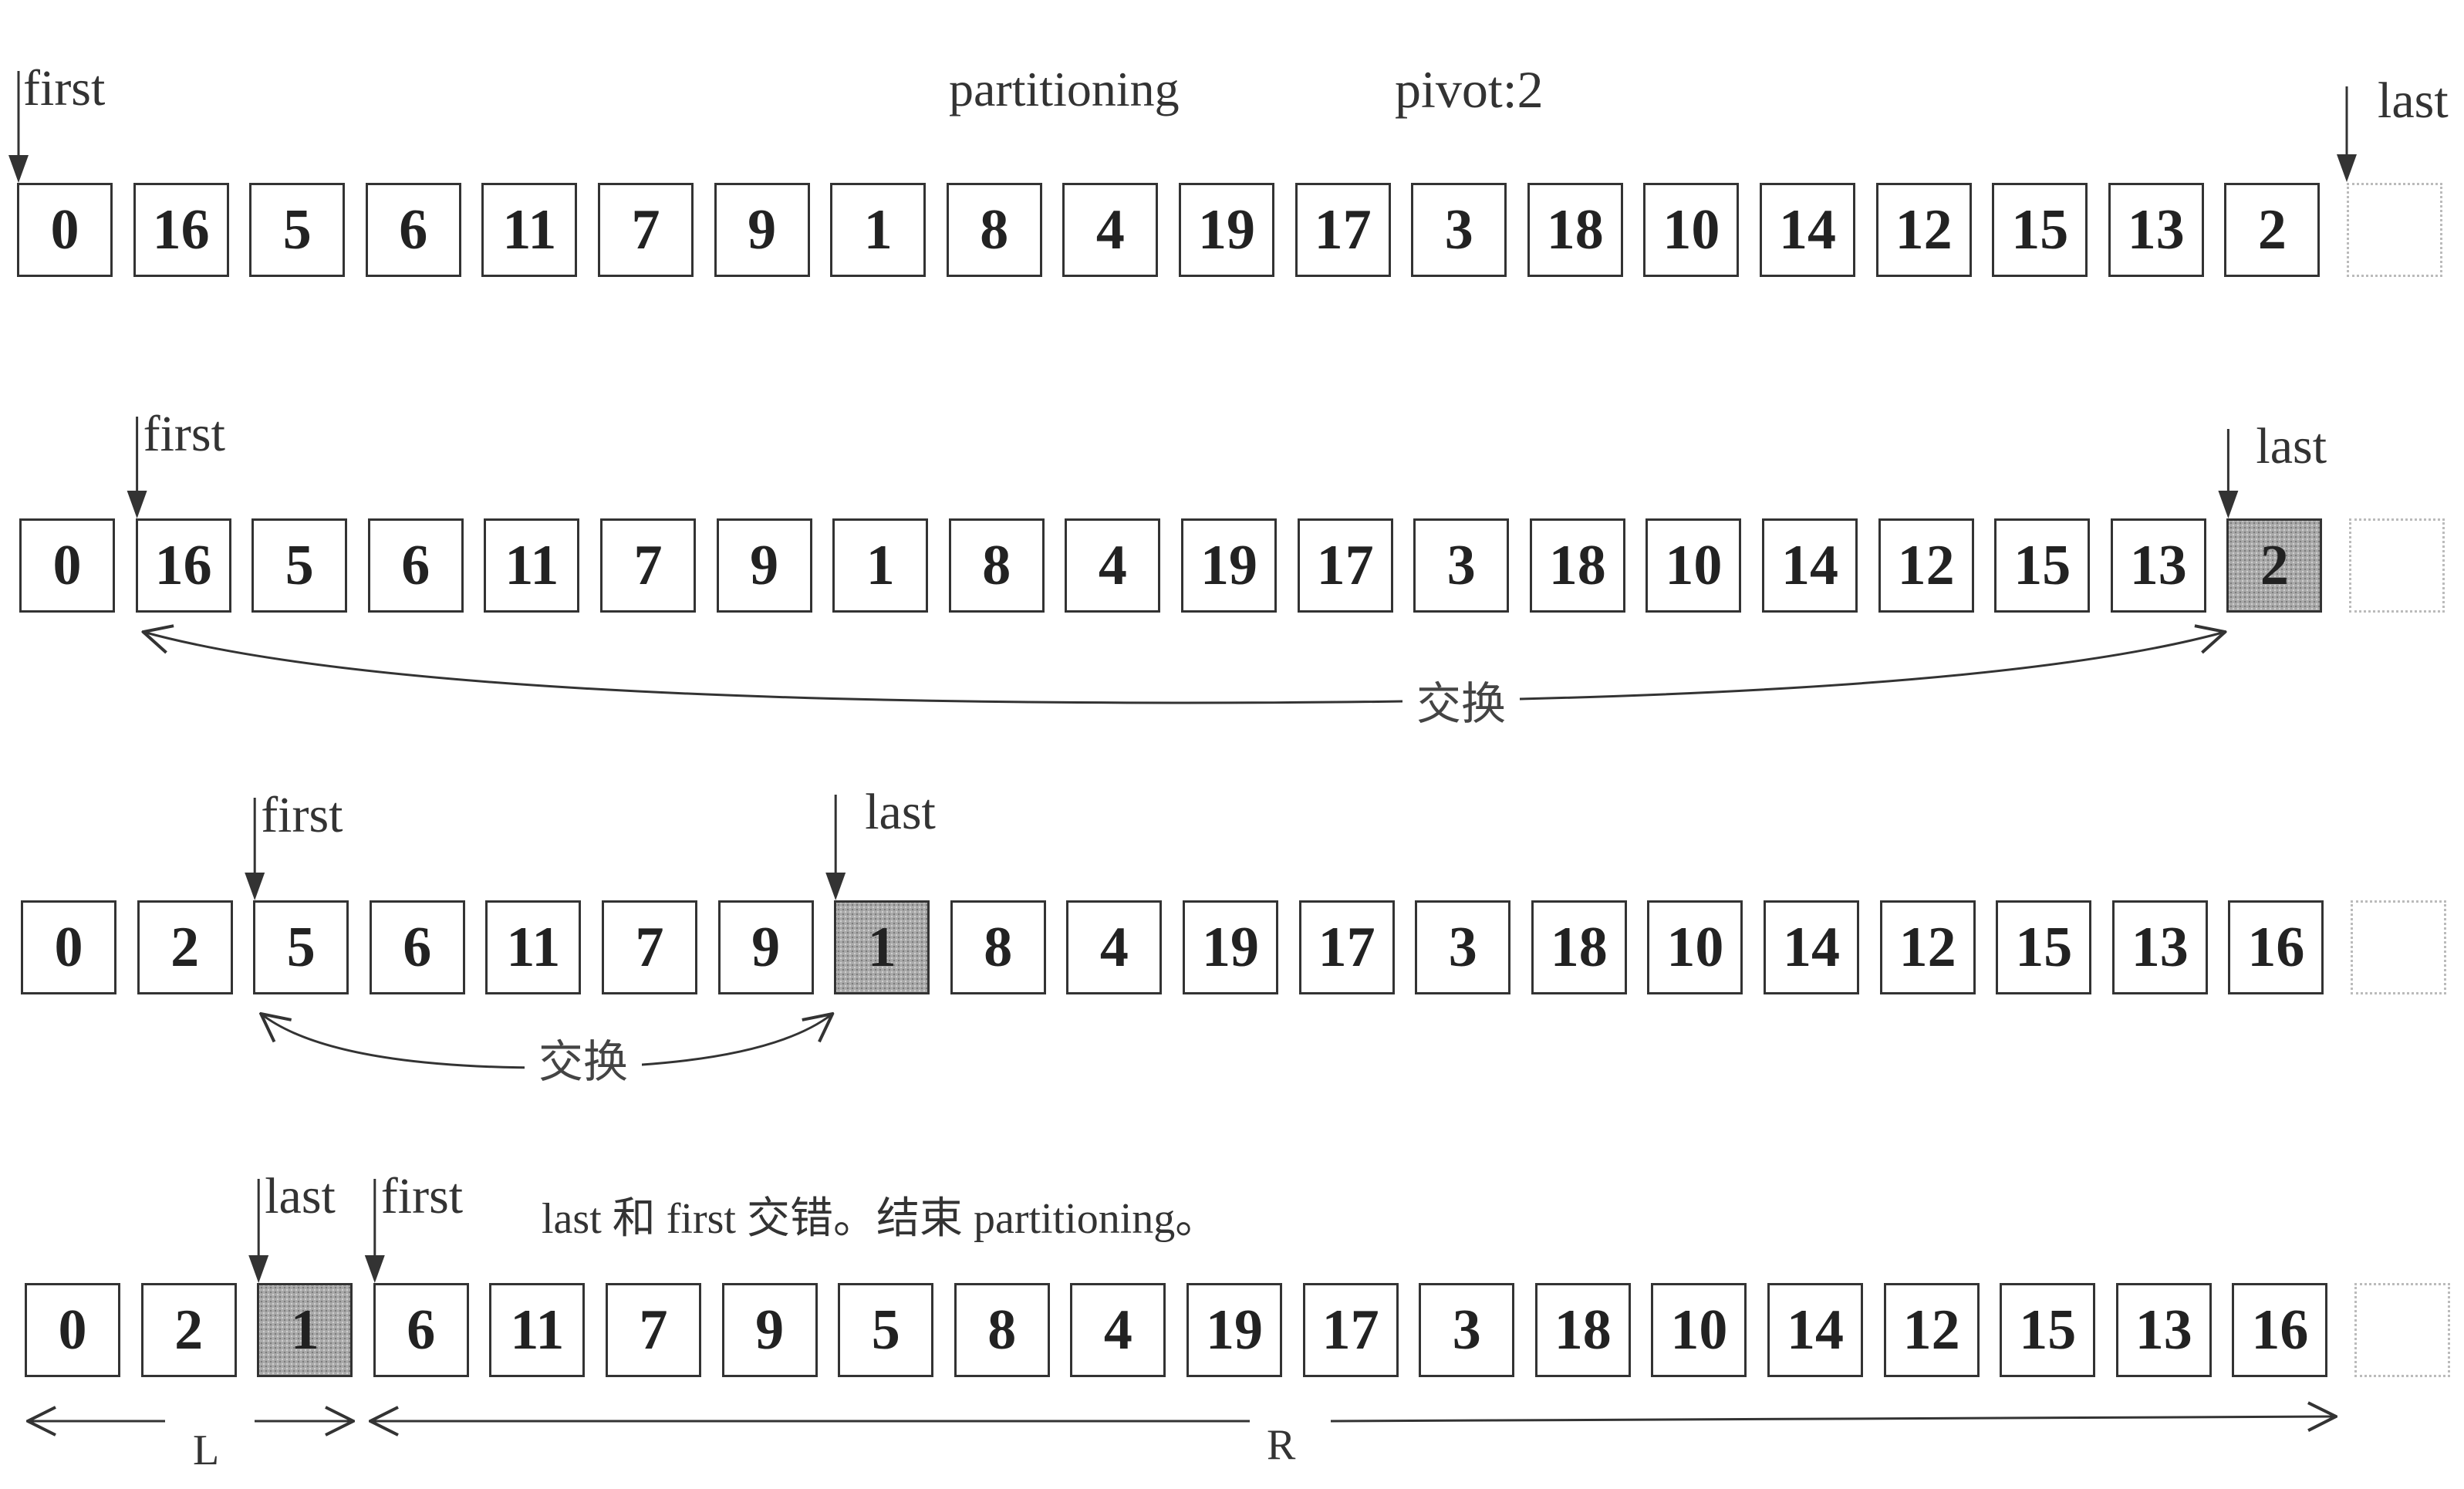  Describe the element at coordinates (422, 1196) in the screenshot. I see `row4-first-pointer-label: first` at that location.